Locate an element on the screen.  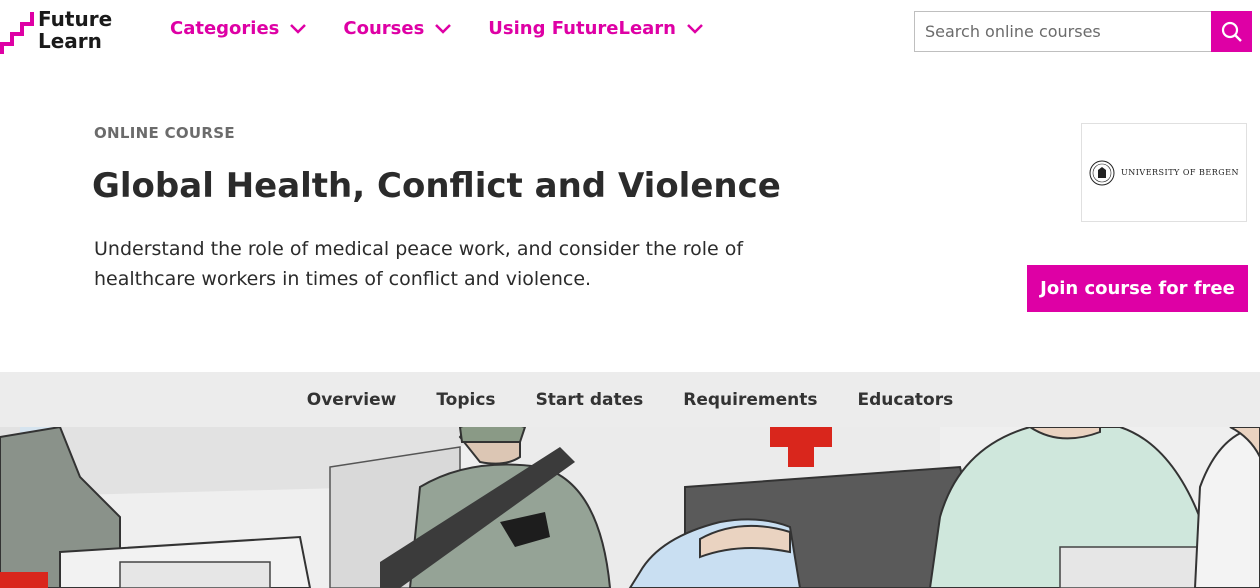
tab-topics: Topics is located at coordinates (465, 400).